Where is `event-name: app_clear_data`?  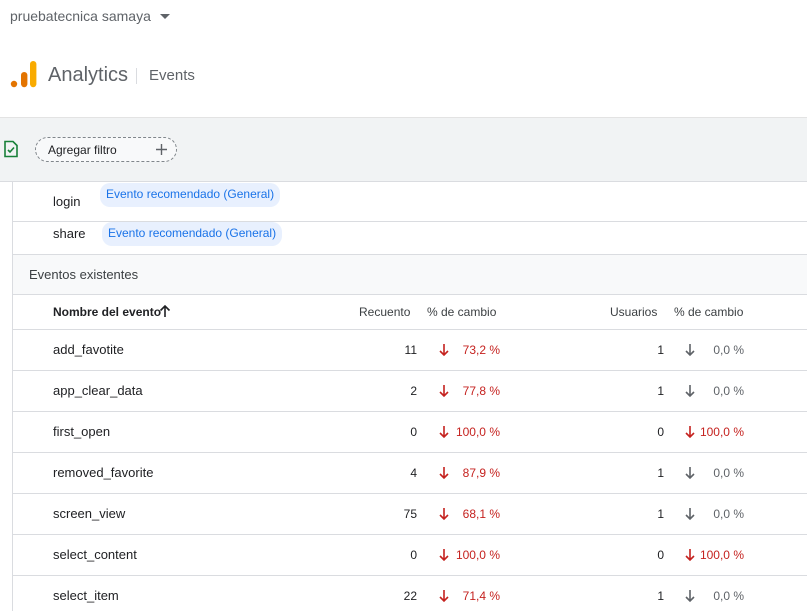
event-name: app_clear_data is located at coordinates (98, 390).